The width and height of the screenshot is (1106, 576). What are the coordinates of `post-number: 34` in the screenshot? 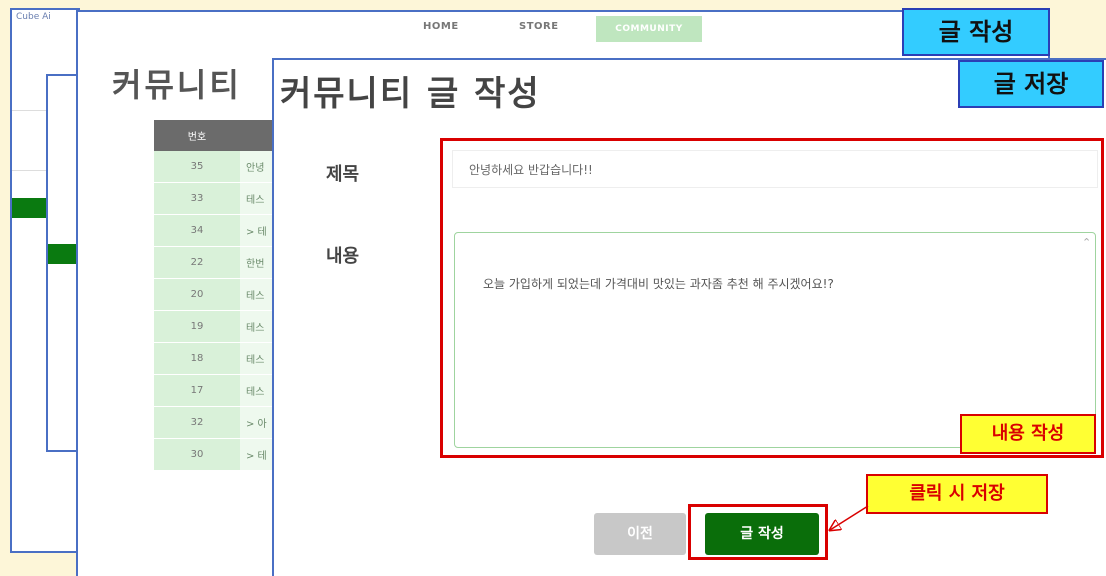 It's located at (197, 230).